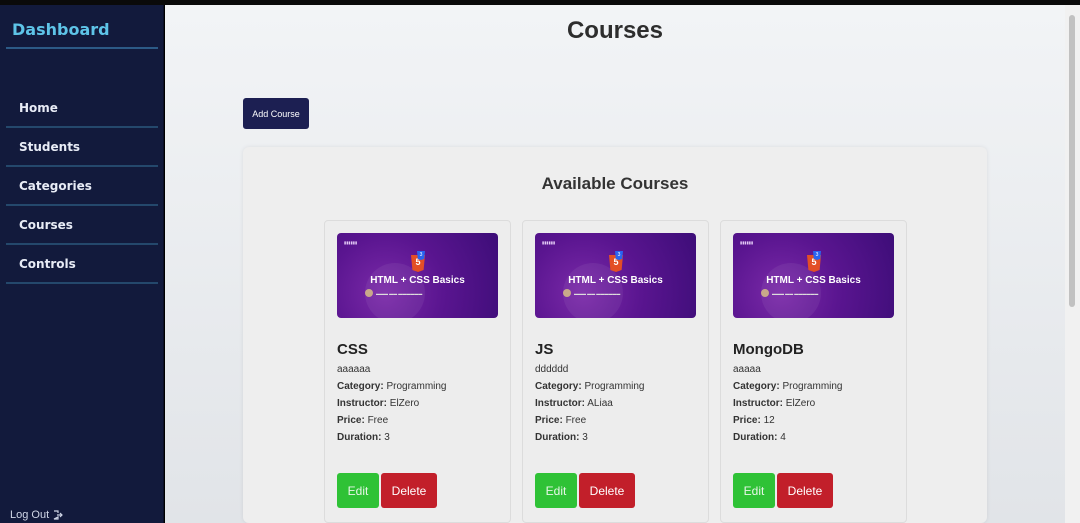  What do you see at coordinates (82, 108) in the screenshot?
I see `sidebar-item-home: Home` at bounding box center [82, 108].